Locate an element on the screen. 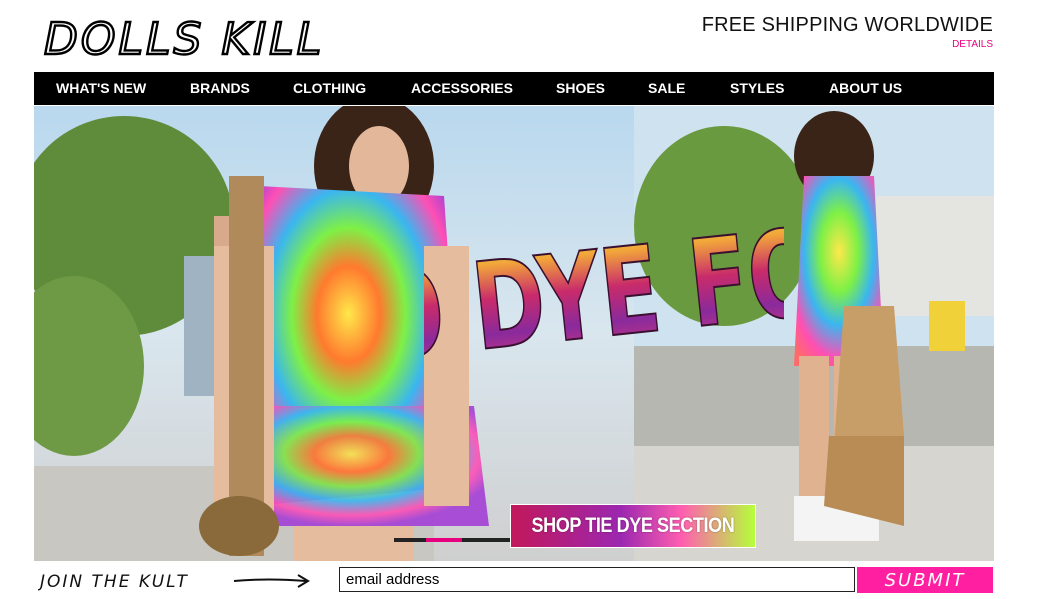 The height and width of the screenshot is (599, 1037). hero-headline-text: TO DYE FOR is located at coordinates (604, 295).